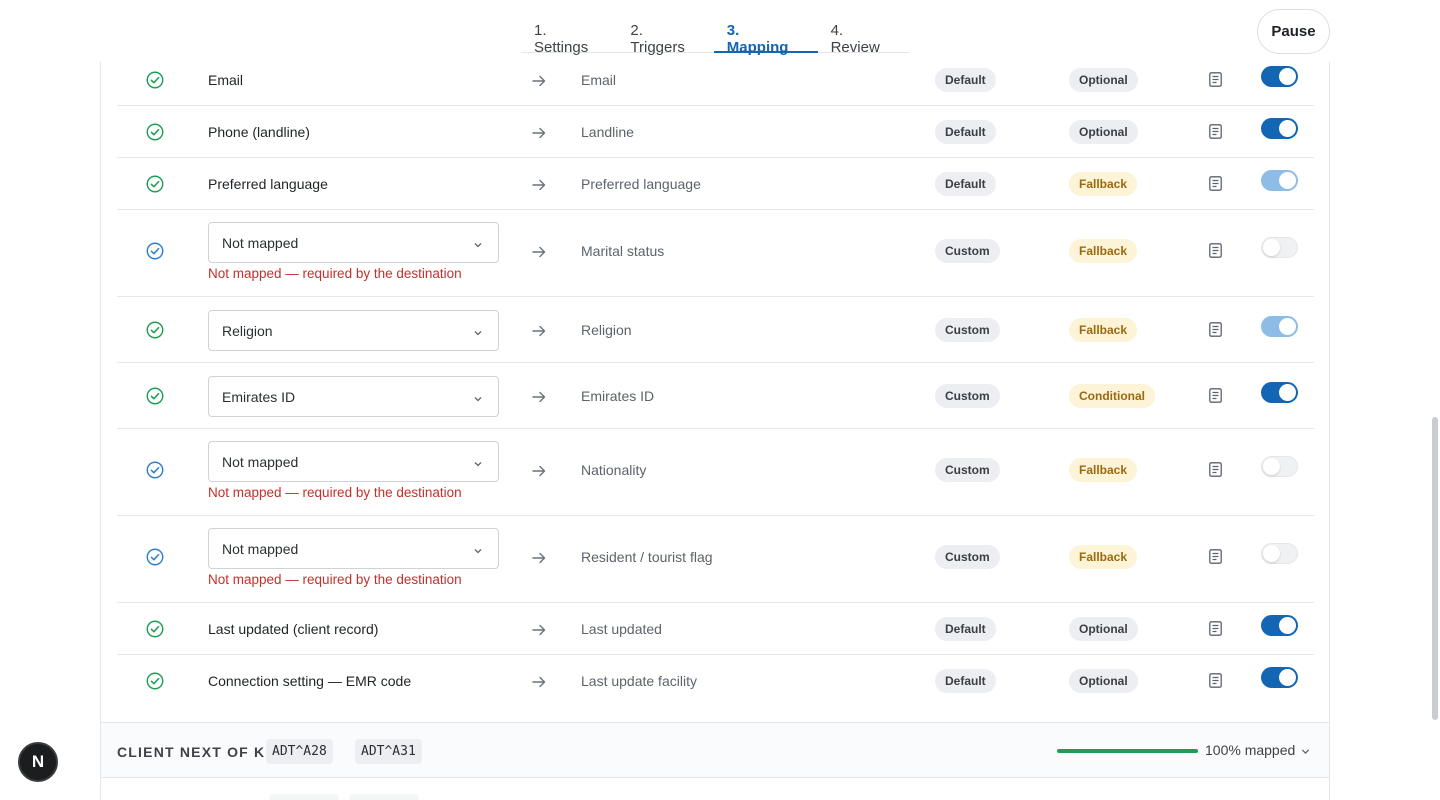 The height and width of the screenshot is (800, 1440). I want to click on requirement-badge: Conditional, so click(1112, 396).